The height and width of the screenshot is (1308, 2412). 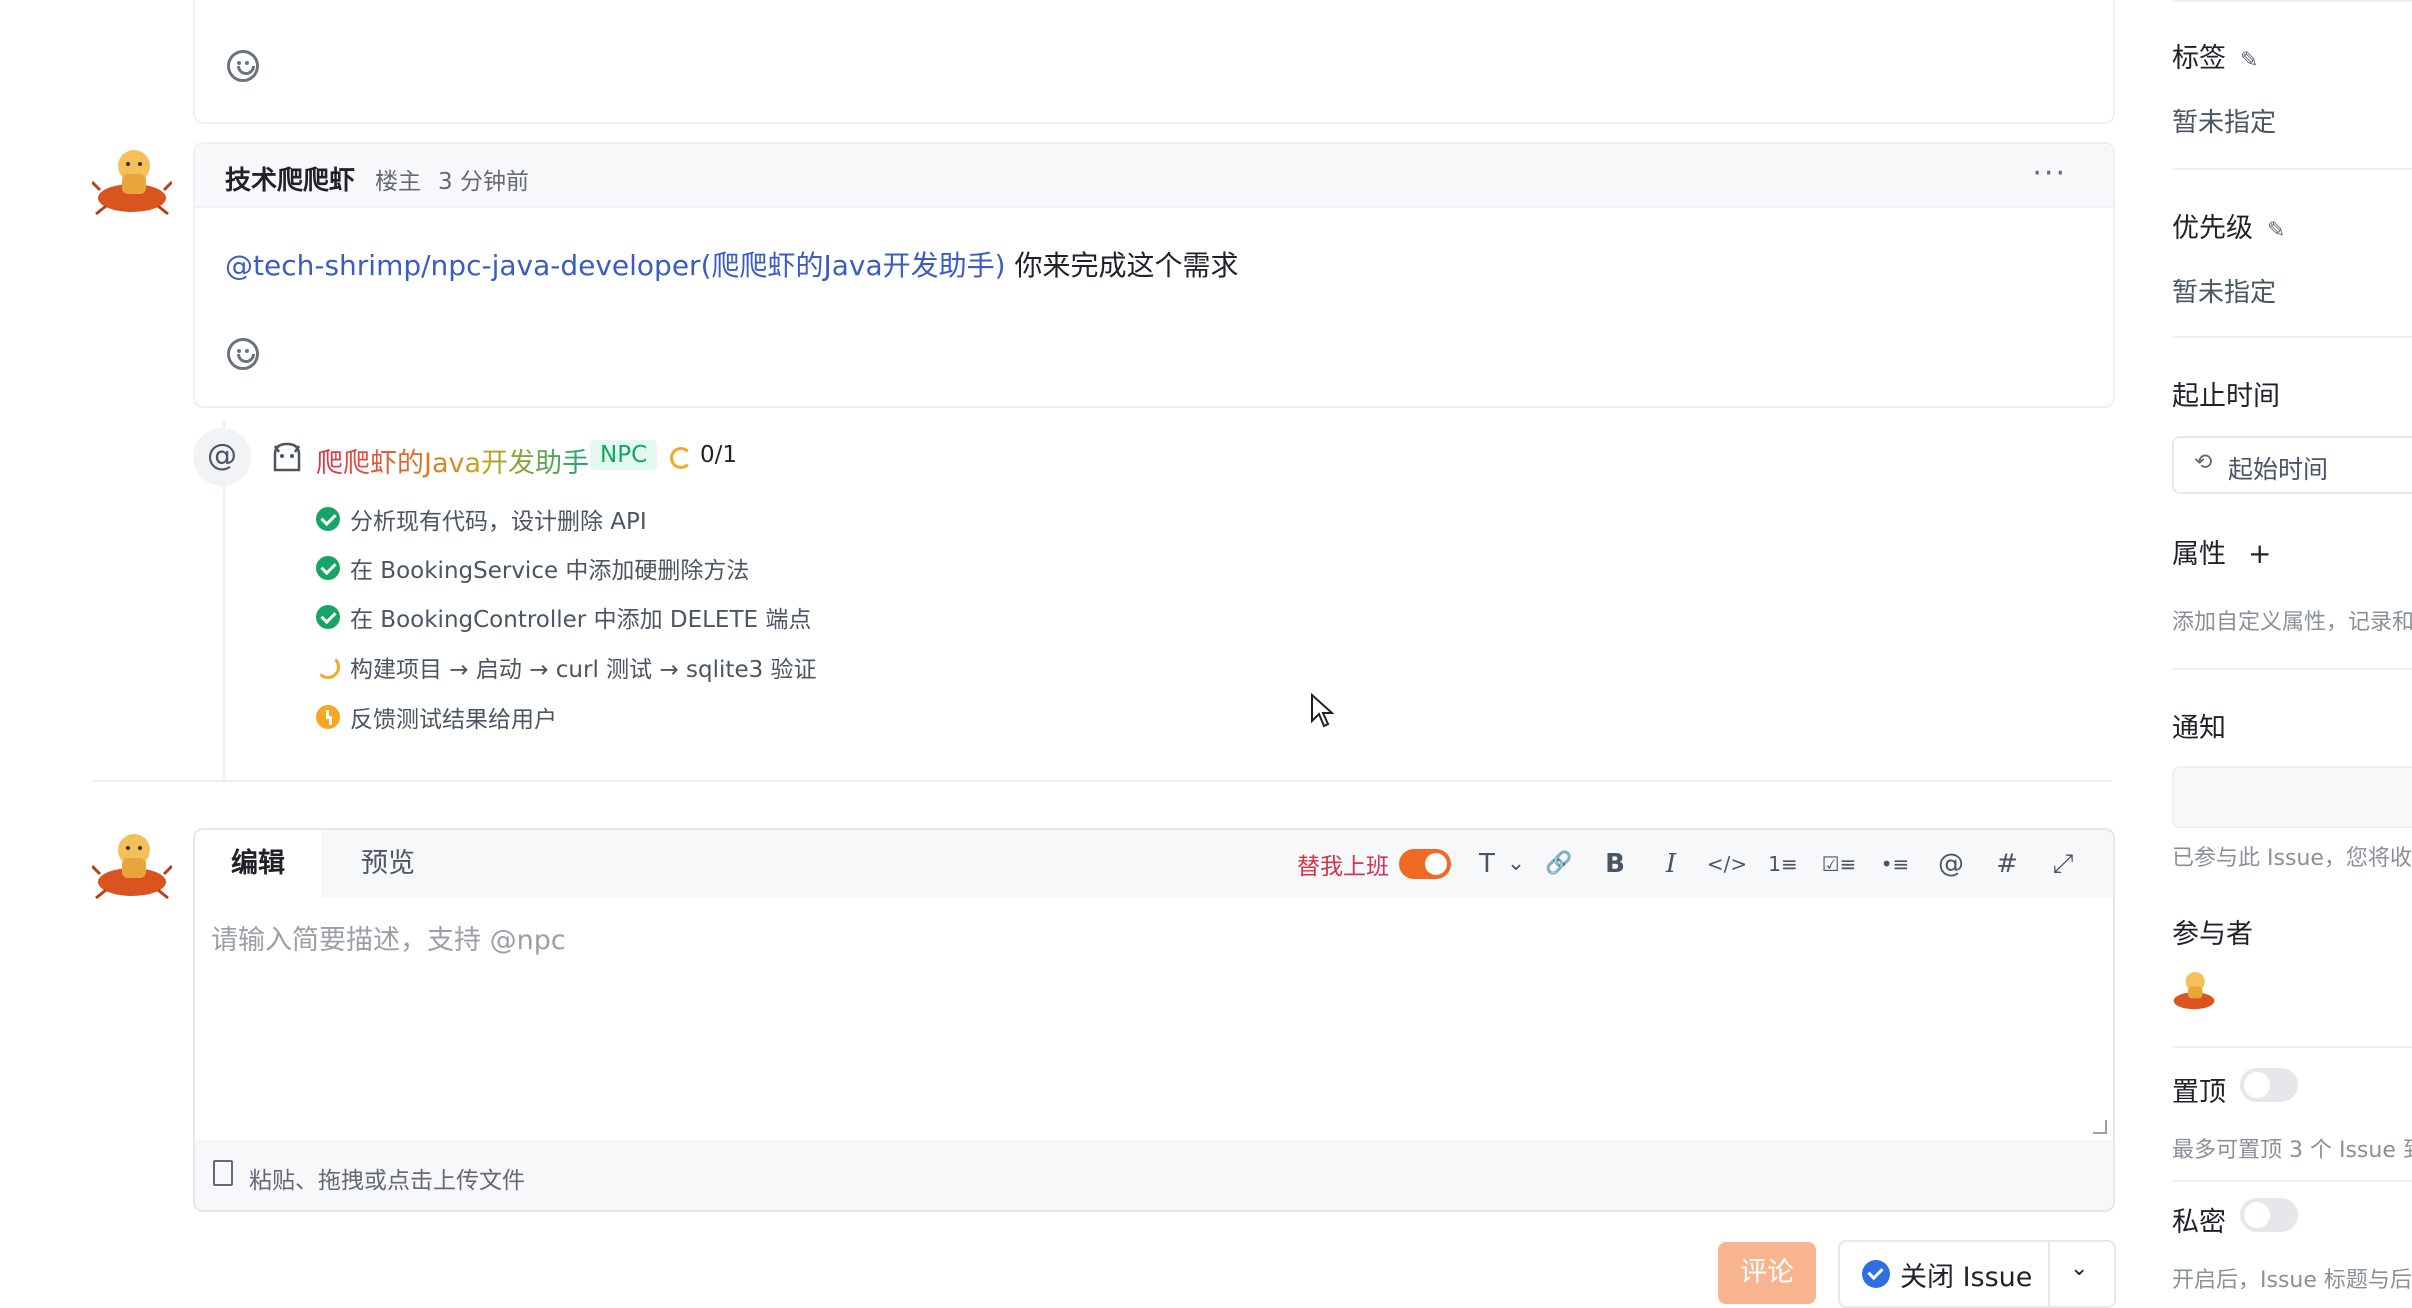 What do you see at coordinates (1122, 265) in the screenshot?
I see `comment-text: 你来完成这个需求` at bounding box center [1122, 265].